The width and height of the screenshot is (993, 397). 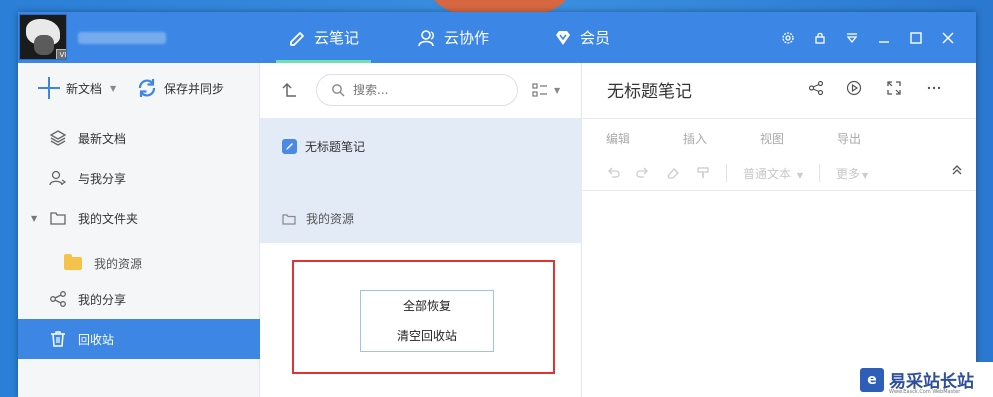 What do you see at coordinates (139, 339) in the screenshot?
I see `sidebar-item-recycle-bin: 回收站` at bounding box center [139, 339].